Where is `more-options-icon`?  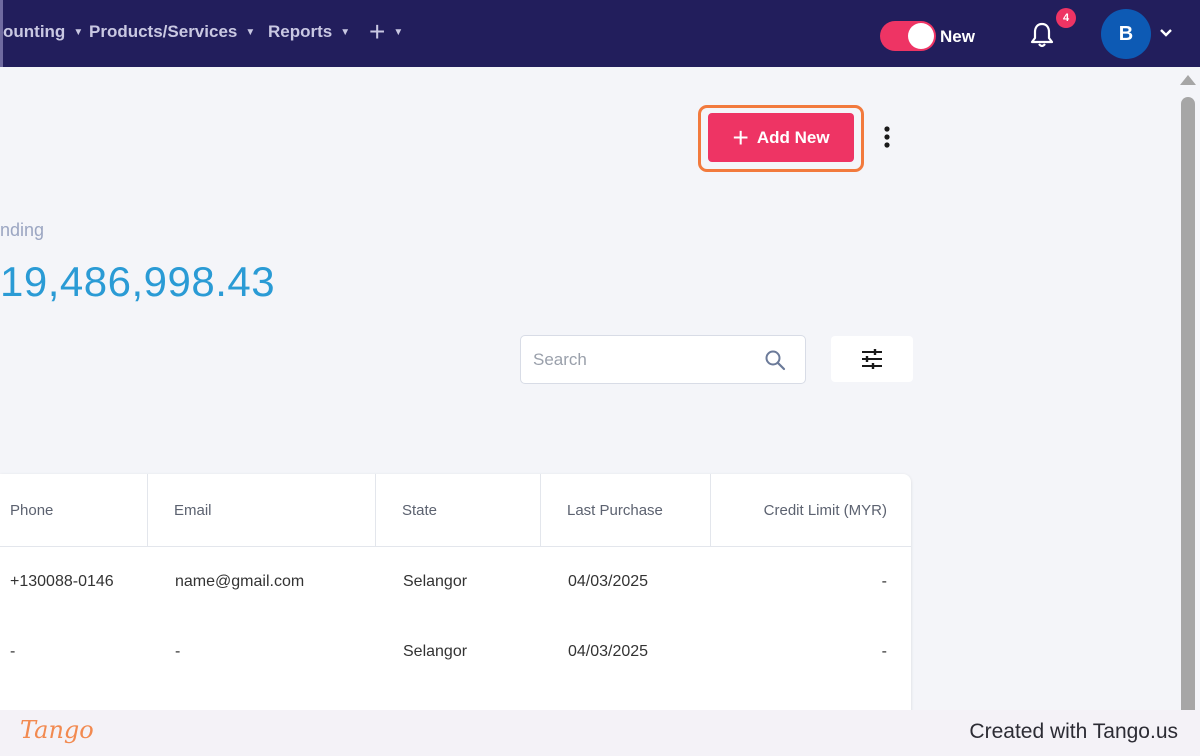 more-options-icon is located at coordinates (887, 137).